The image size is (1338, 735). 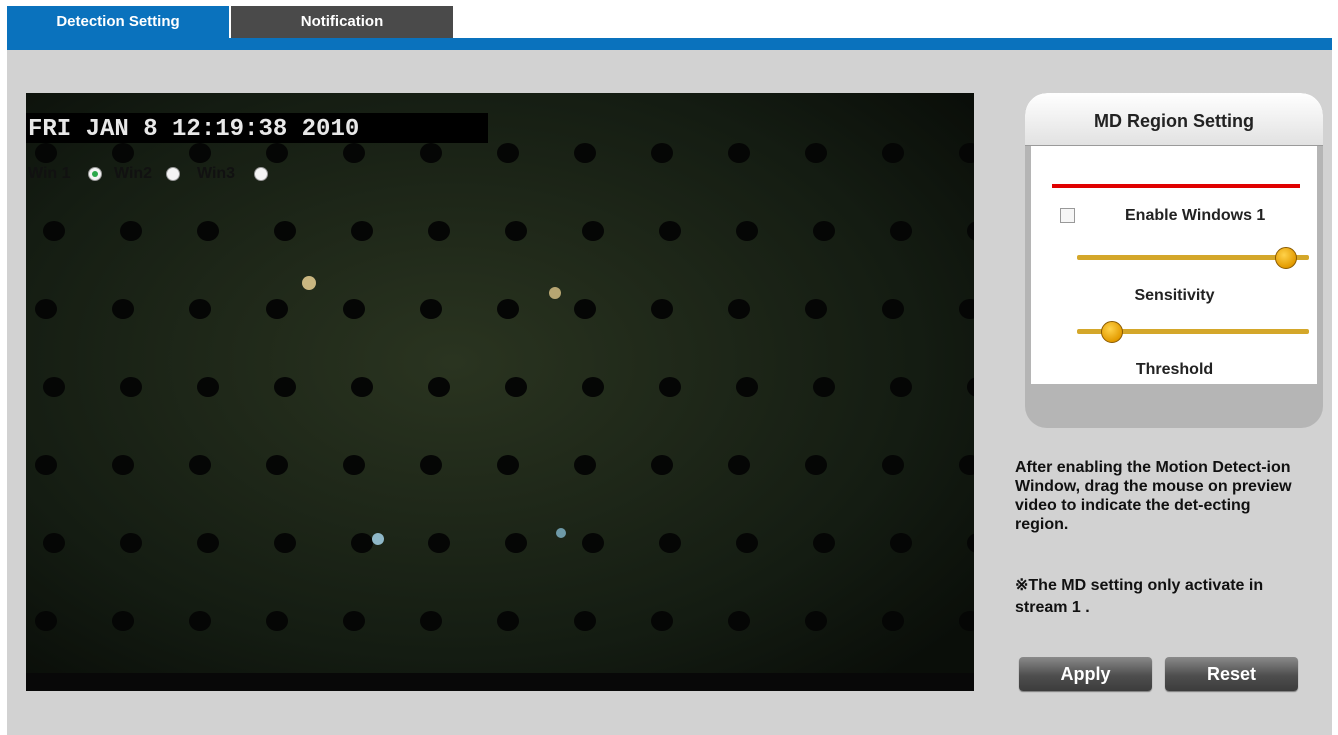 What do you see at coordinates (261, 174) in the screenshot?
I see `win3-radio` at bounding box center [261, 174].